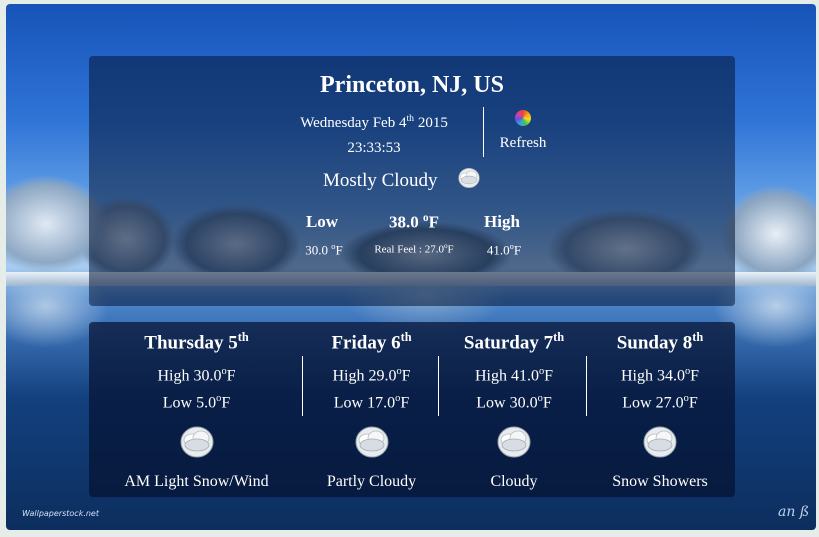 This screenshot has height=537, width=819. I want to click on high-value: 41.0oF, so click(504, 249).